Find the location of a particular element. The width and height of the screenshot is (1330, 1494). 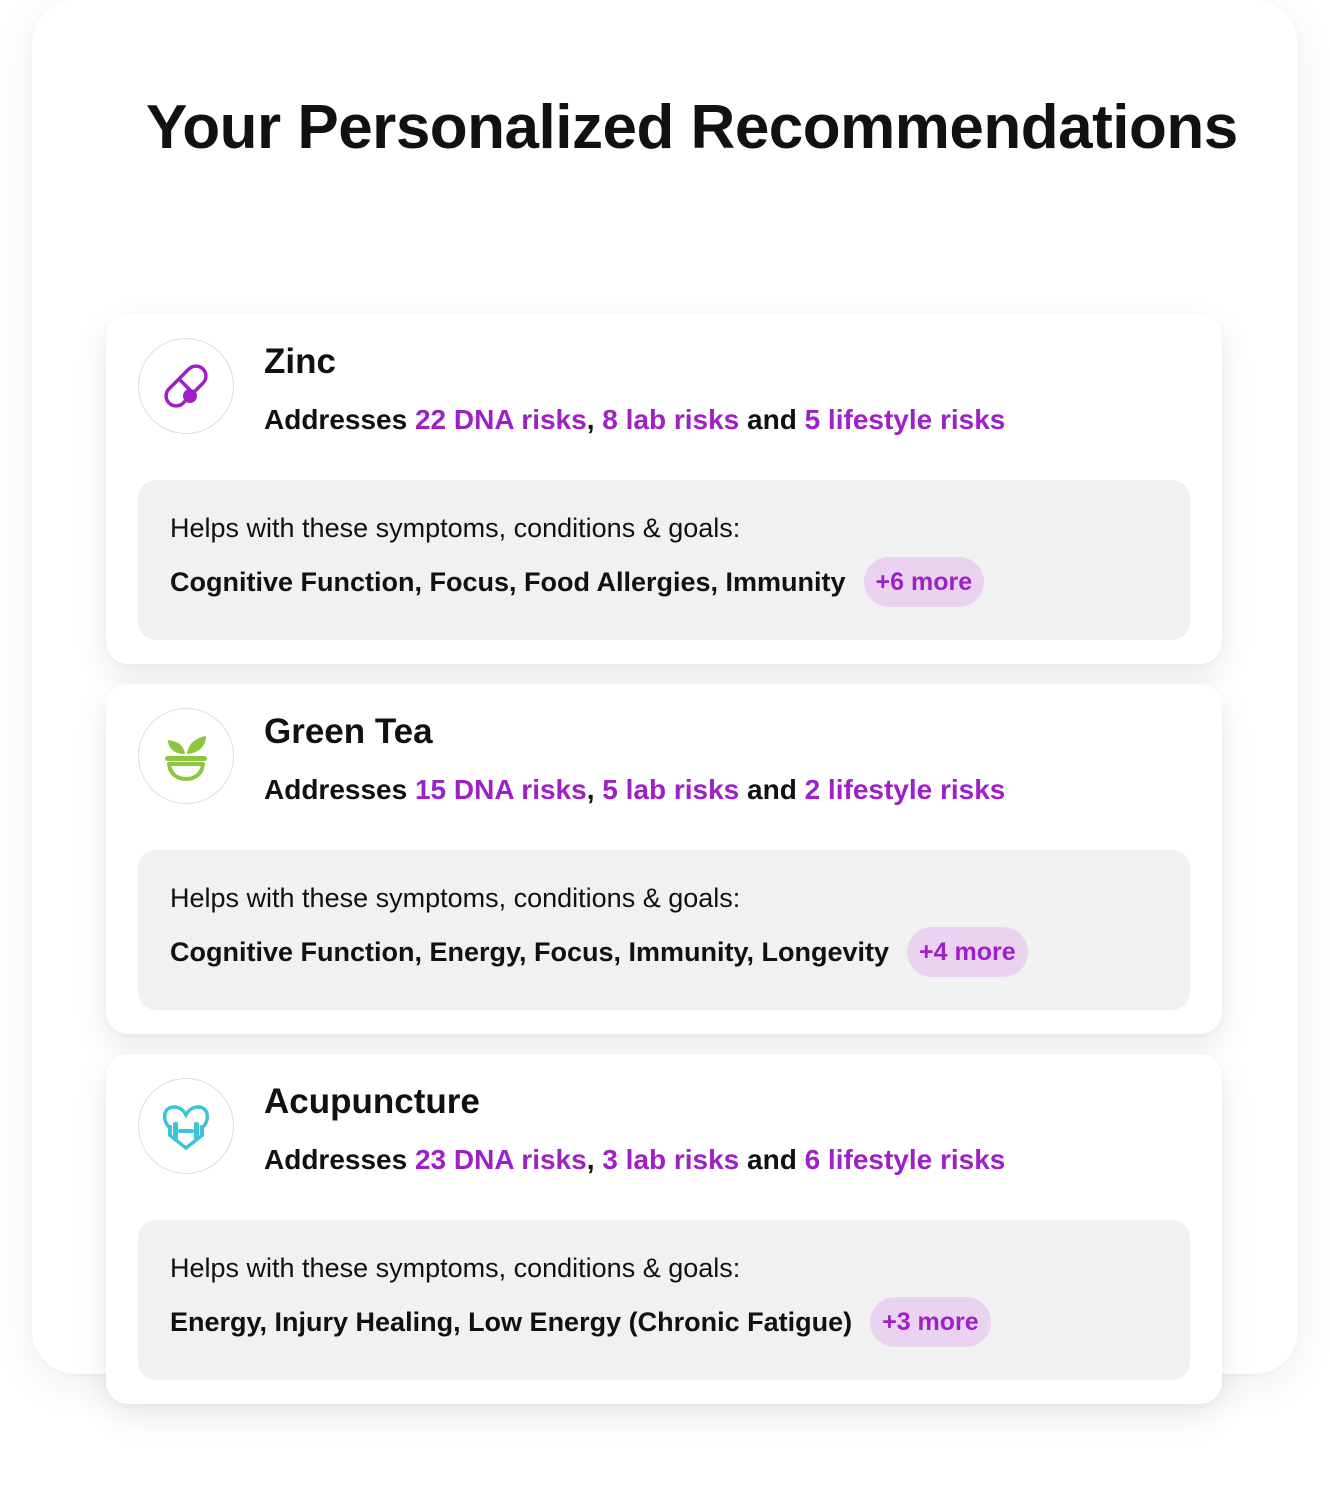

herb-bowl-icon-graphic is located at coordinates (186, 758).